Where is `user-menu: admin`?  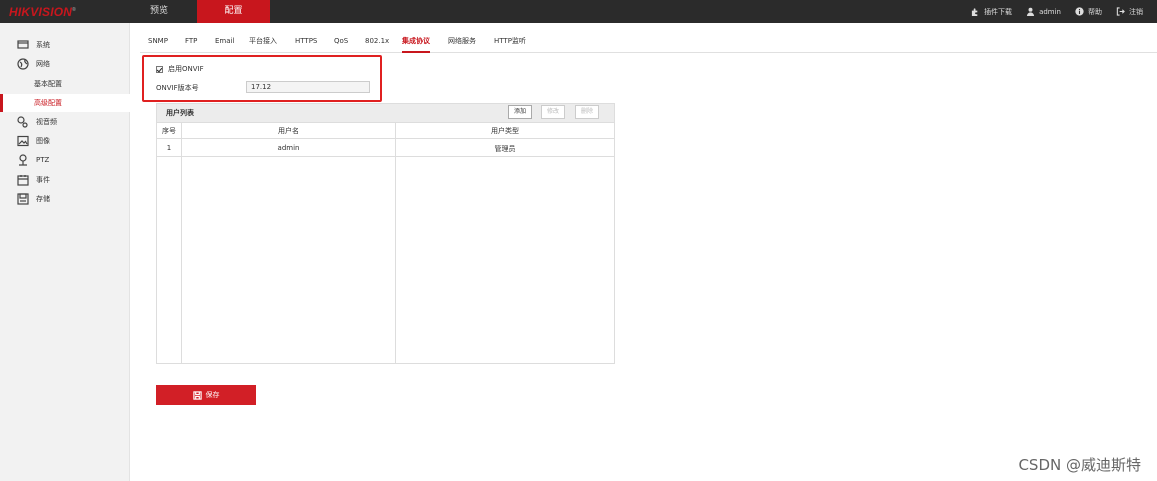
user-menu: admin is located at coordinates (1043, 11).